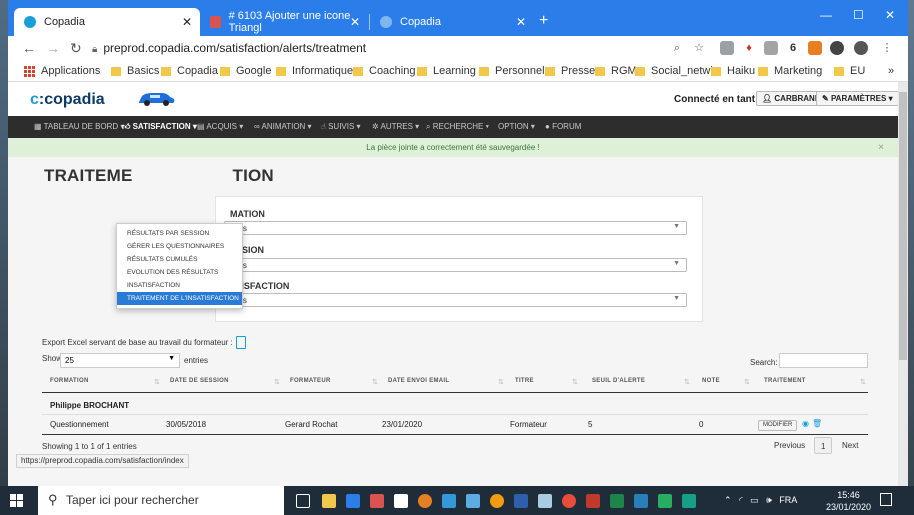  What do you see at coordinates (545, 501) in the screenshot?
I see `app-flower-icon` at bounding box center [545, 501].